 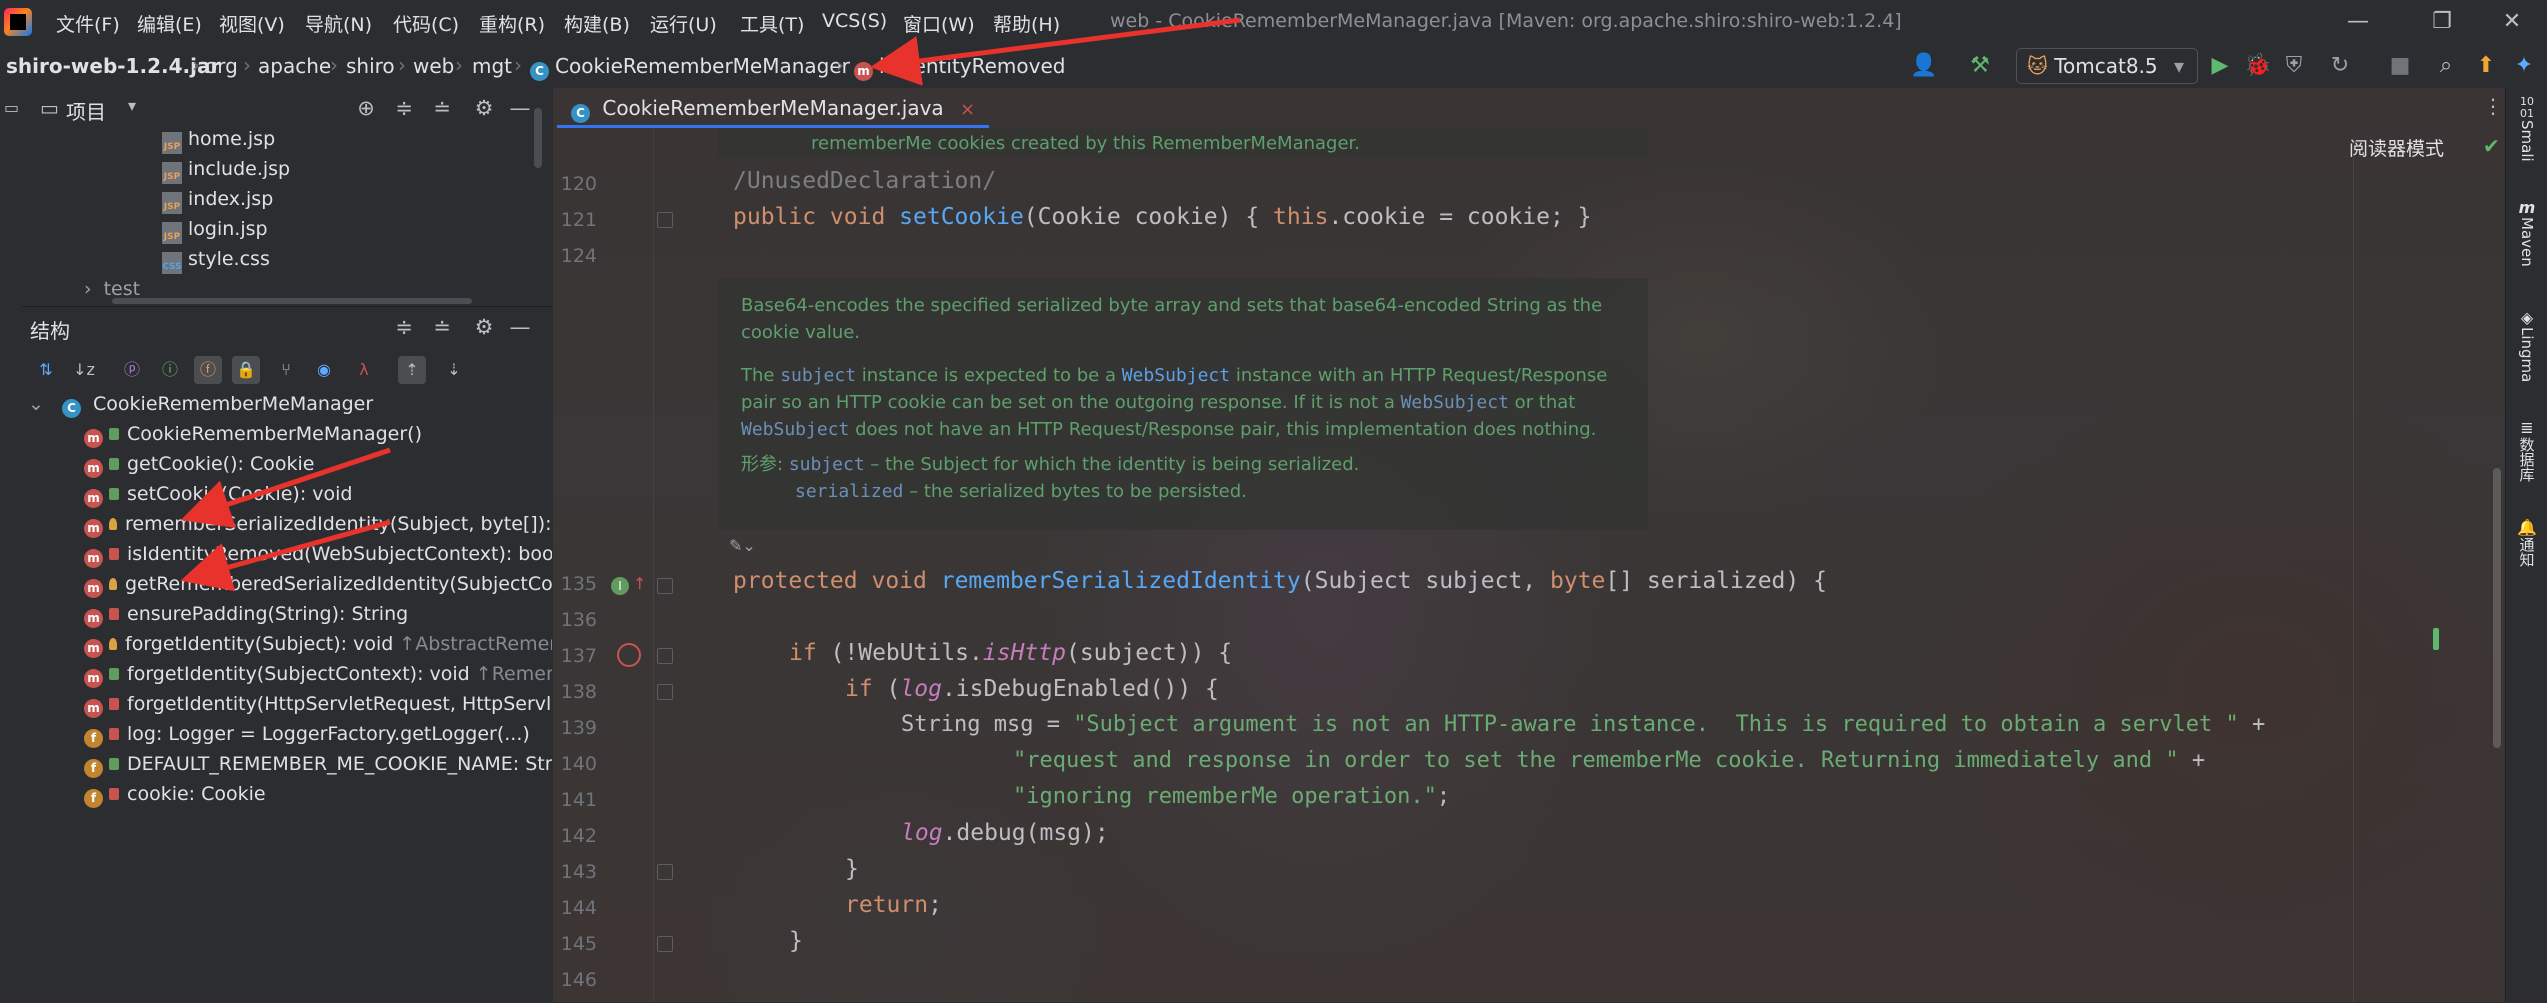 I want to click on show-inherited-icon: ⓘ, so click(x=170, y=370).